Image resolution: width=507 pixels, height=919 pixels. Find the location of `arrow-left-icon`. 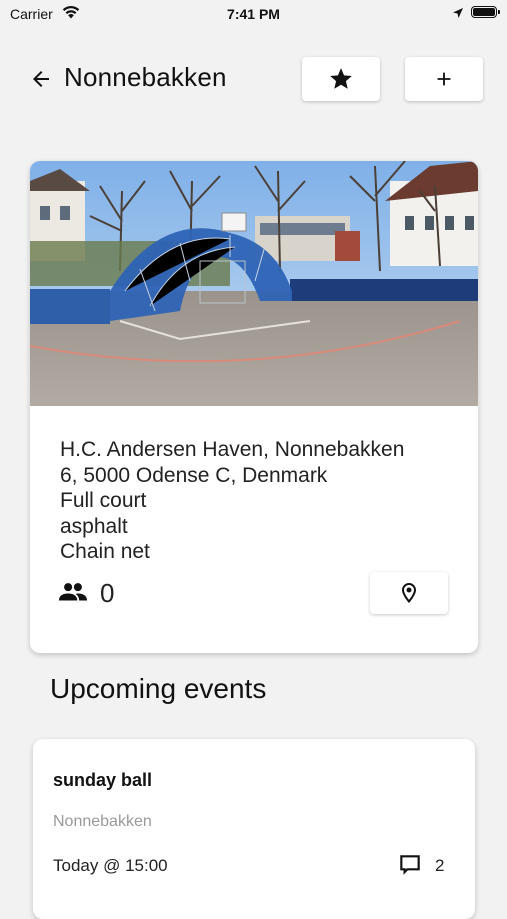

arrow-left-icon is located at coordinates (41, 79).